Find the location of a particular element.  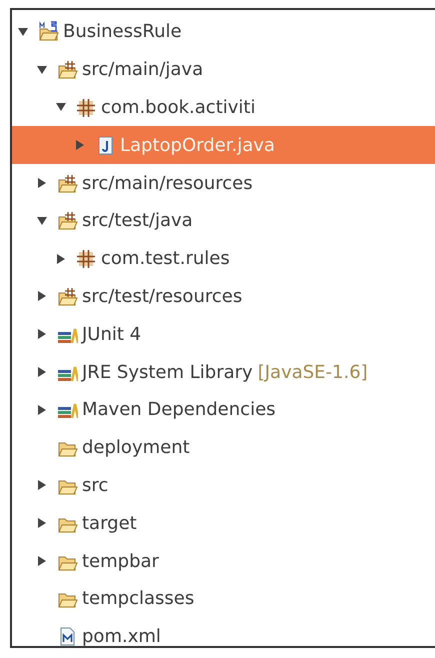

project-folder-icon is located at coordinates (48, 31).